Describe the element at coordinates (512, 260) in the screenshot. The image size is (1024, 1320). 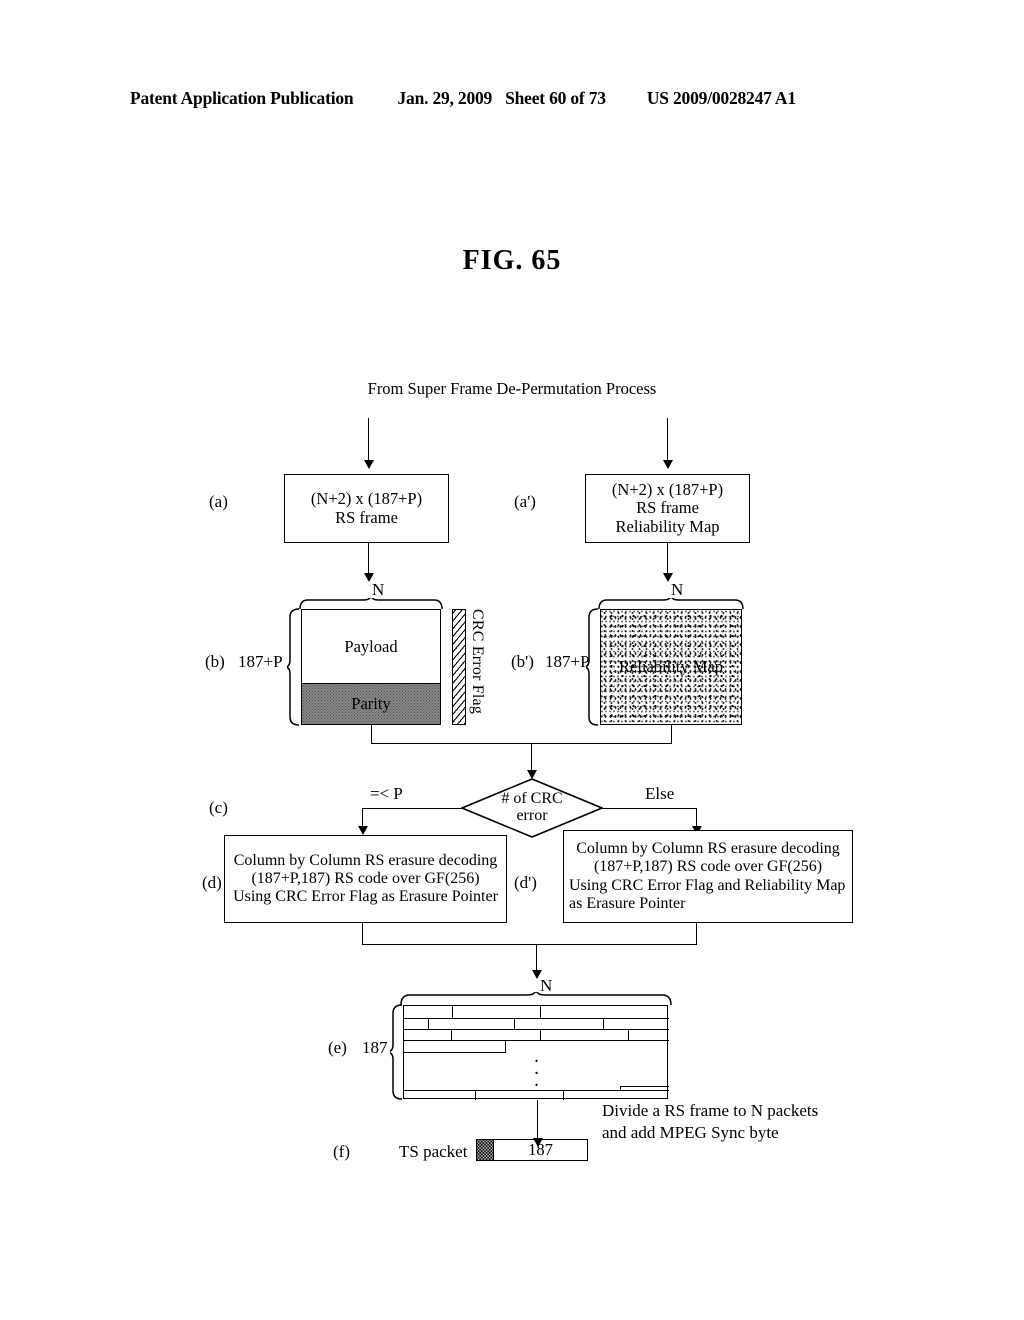
I see `figure-title: FIG. 65` at that location.